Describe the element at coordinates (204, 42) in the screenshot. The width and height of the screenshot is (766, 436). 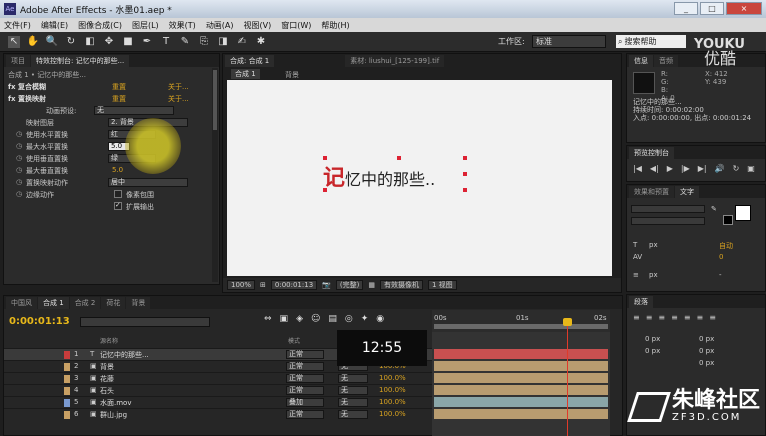
I see `clone-stamp-tool-icon: ⎘` at that location.